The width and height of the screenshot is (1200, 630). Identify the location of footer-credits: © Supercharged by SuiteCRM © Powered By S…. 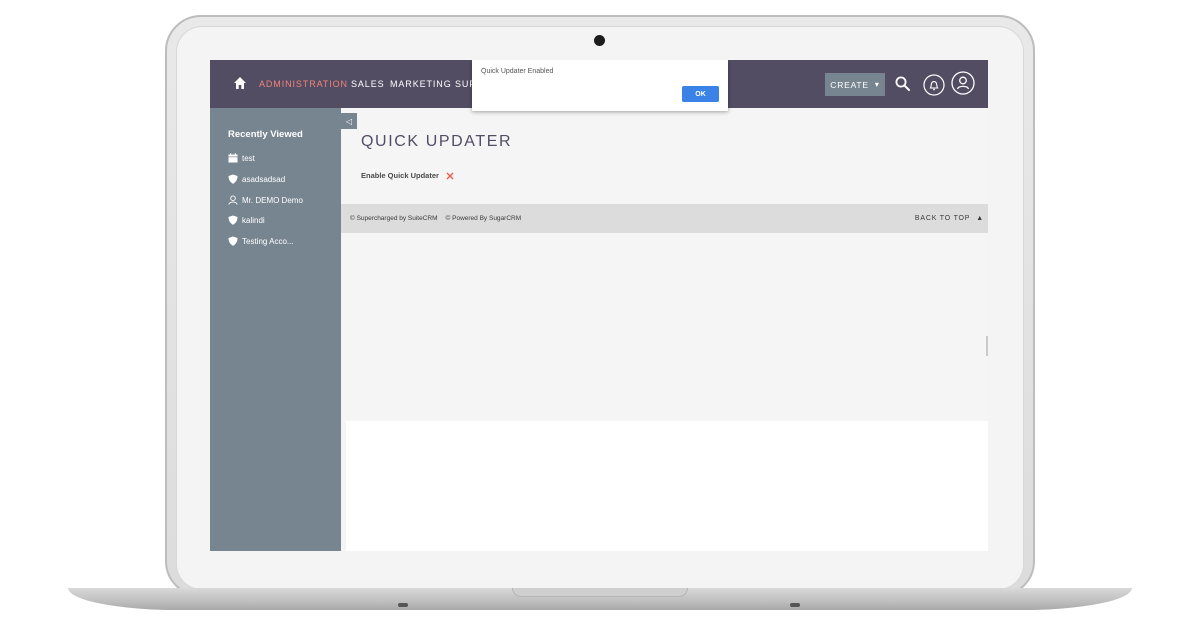
(435, 218).